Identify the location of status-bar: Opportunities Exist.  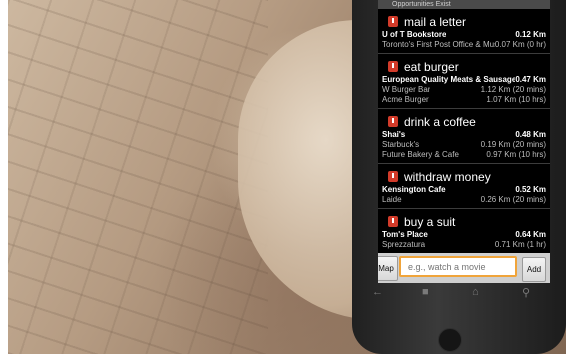
(464, 4).